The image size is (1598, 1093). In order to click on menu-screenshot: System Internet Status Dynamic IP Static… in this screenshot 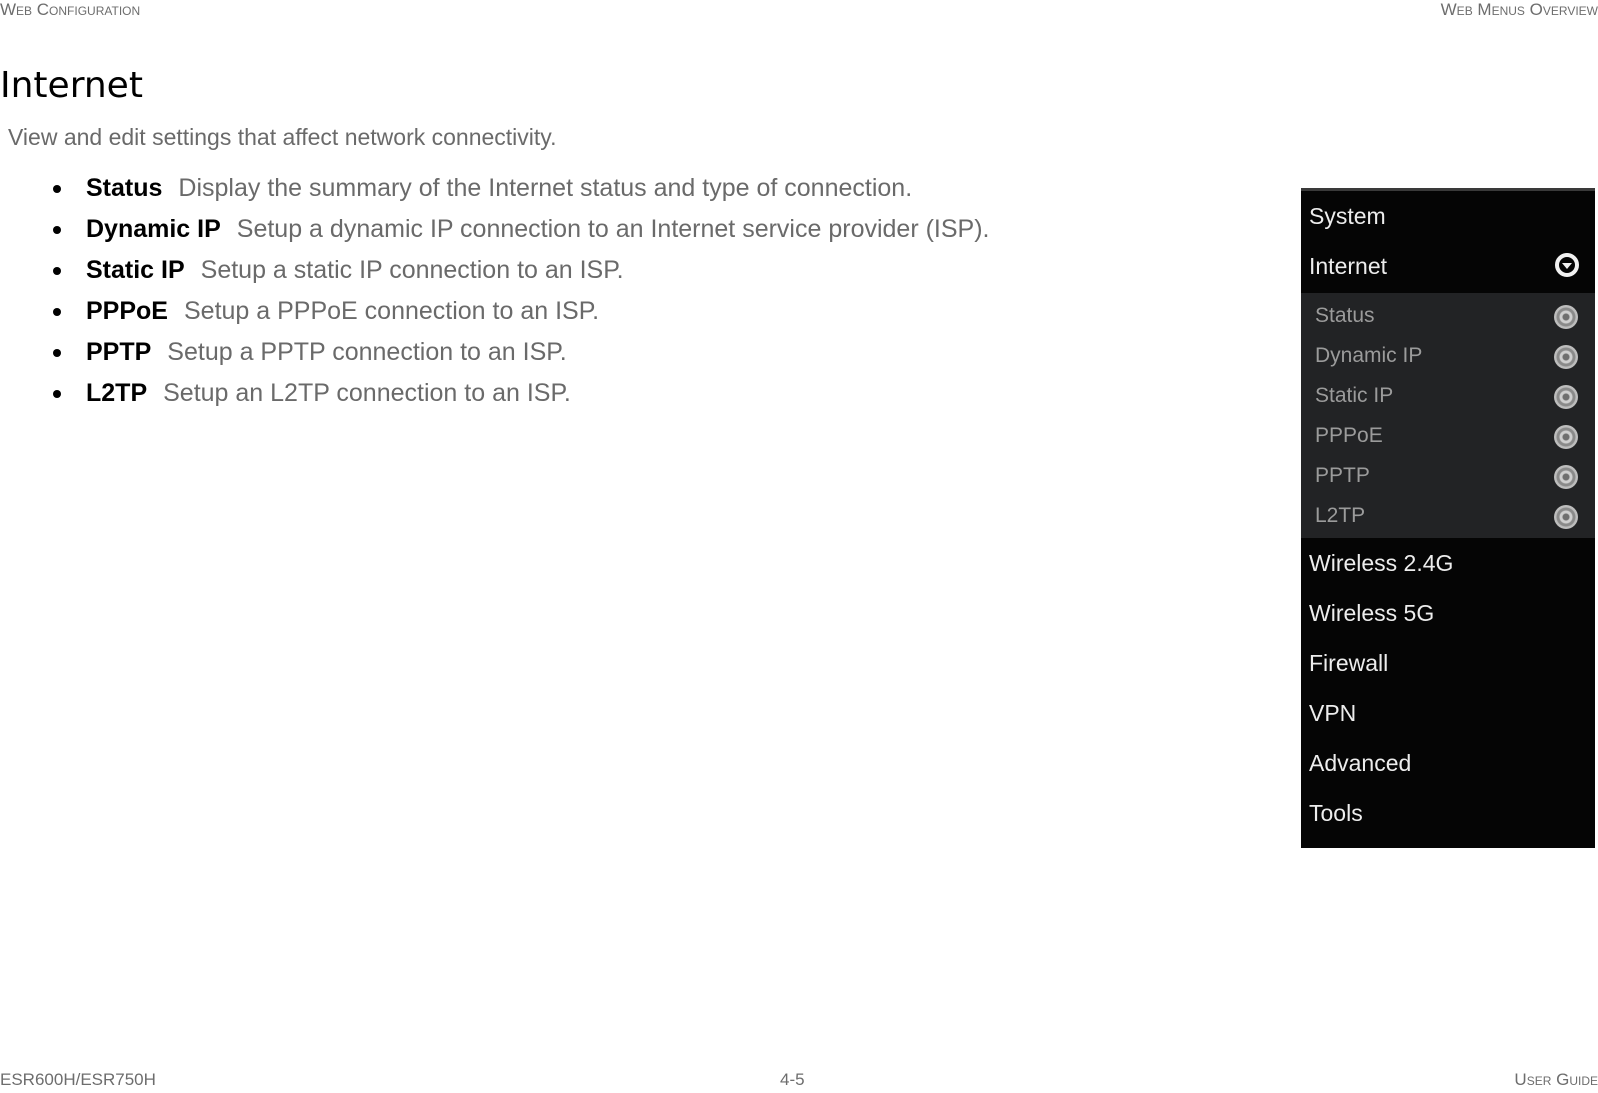, I will do `click(1448, 518)`.